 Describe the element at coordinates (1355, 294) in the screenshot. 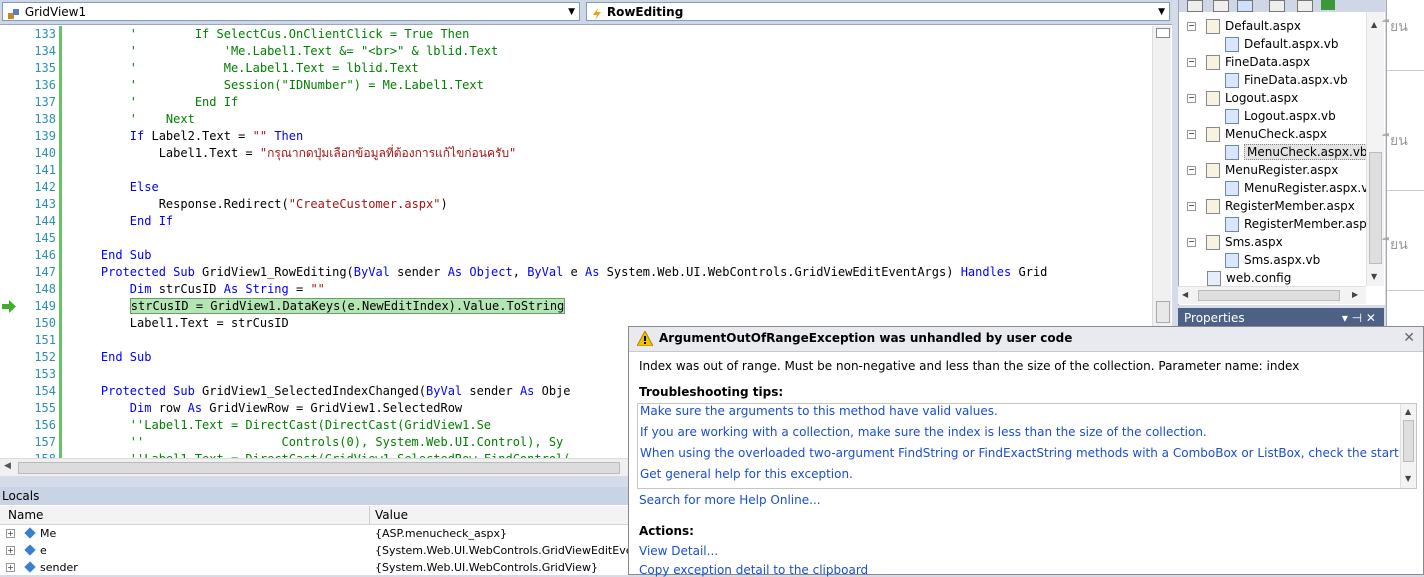

I see `scroll-right-icon: ▶` at that location.